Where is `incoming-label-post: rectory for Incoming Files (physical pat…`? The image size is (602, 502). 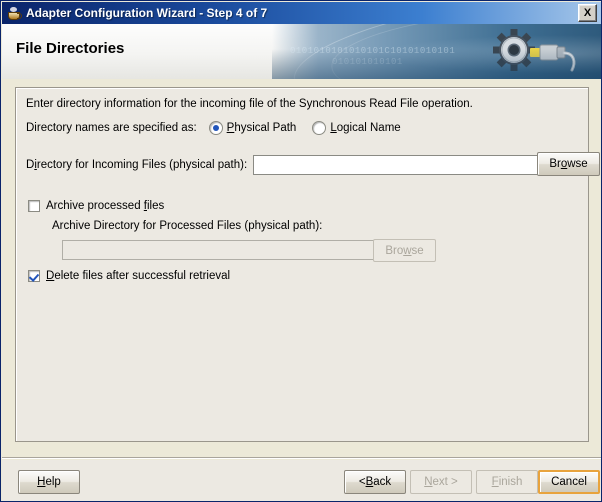 incoming-label-post: rectory for Incoming Files (physical pat… is located at coordinates (142, 165).